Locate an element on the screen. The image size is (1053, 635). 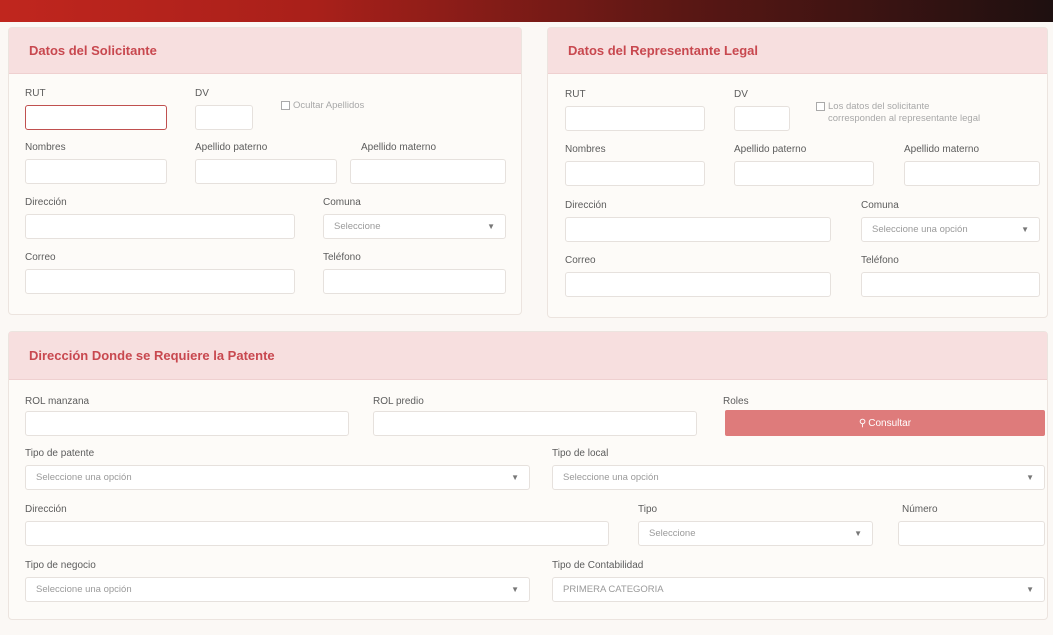
tipo-patente-label: Tipo de patente is located at coordinates (60, 453).